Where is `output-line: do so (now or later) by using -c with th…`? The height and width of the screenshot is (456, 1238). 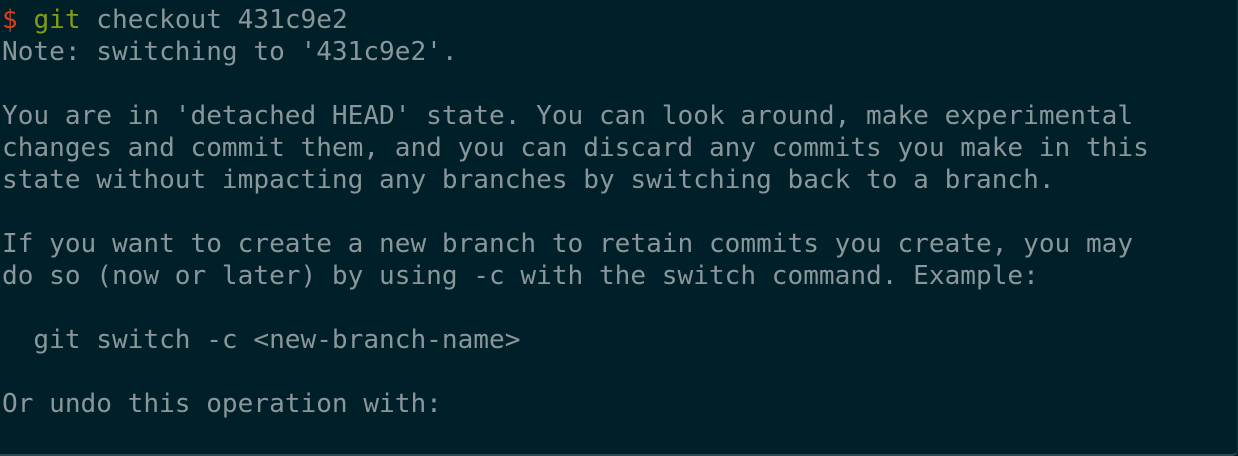 output-line: do so (now or later) by using -c with th… is located at coordinates (520, 276).